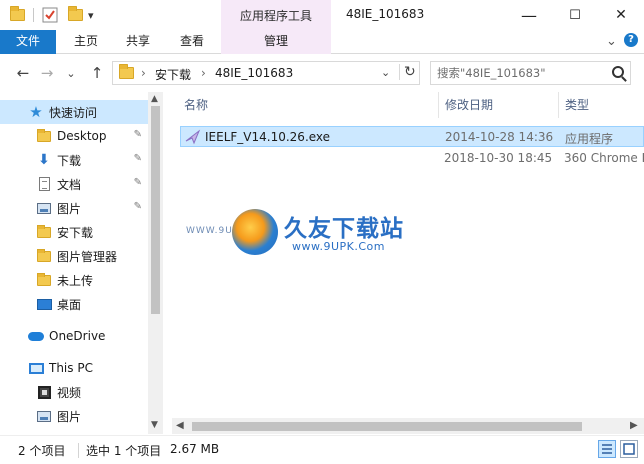  Describe the element at coordinates (322, 449) in the screenshot. I see `status-bar: 2 个项目 选中 1 个项目 2.67 MB` at that location.